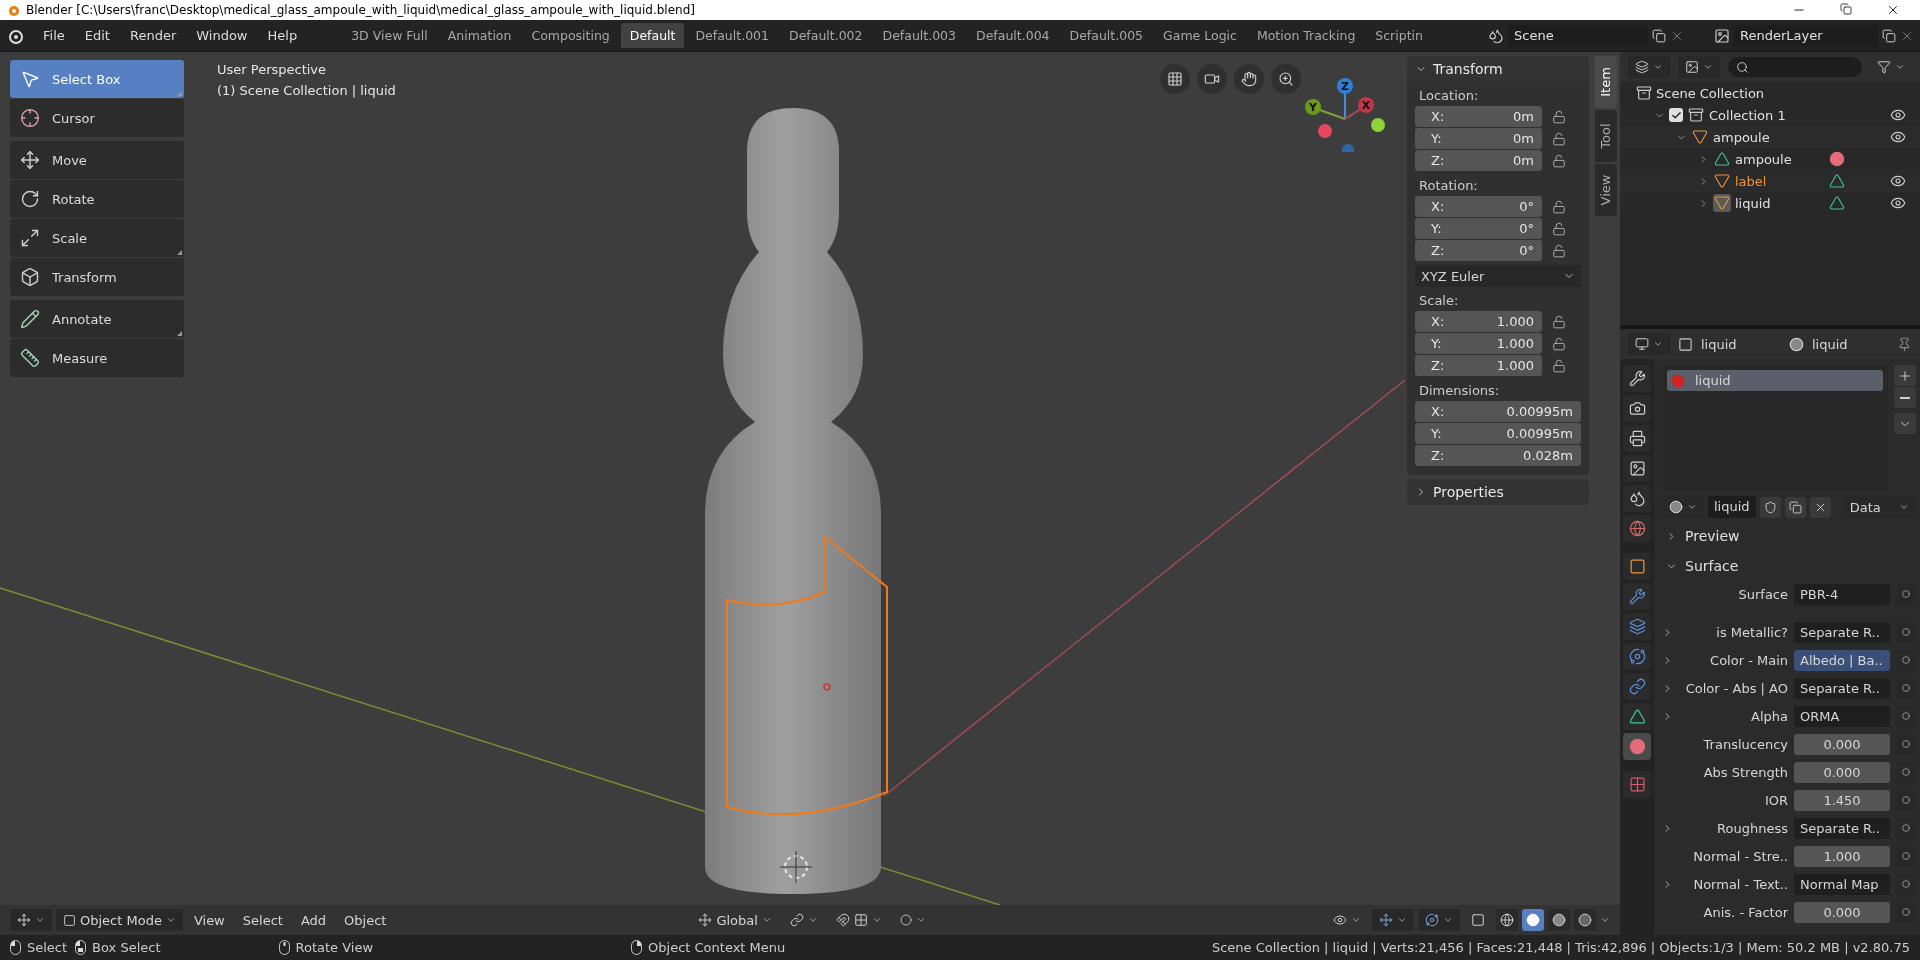 The width and height of the screenshot is (1920, 960). Describe the element at coordinates (1399, 35) in the screenshot. I see `workspace-tab: Scriptin` at that location.